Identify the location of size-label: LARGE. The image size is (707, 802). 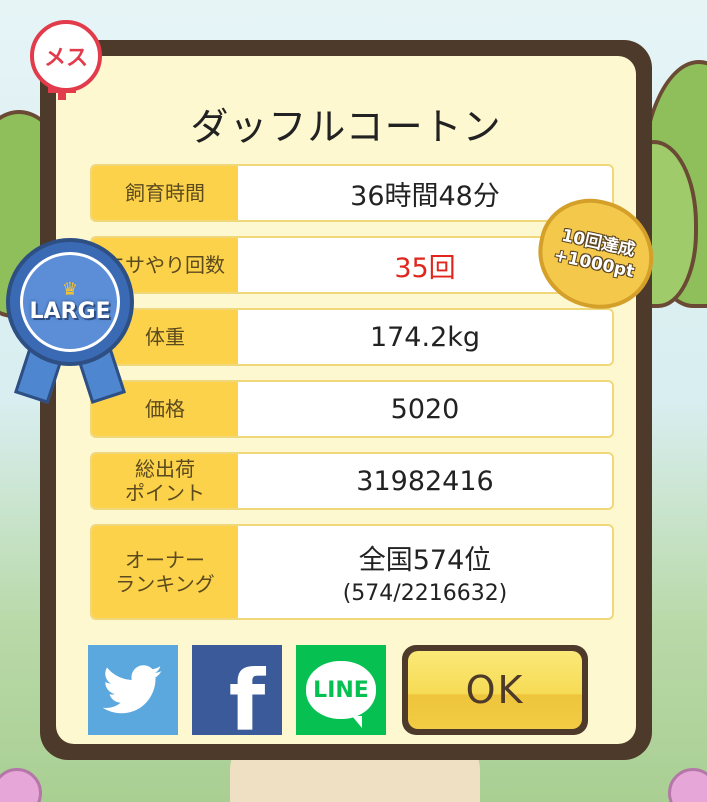
(70, 311).